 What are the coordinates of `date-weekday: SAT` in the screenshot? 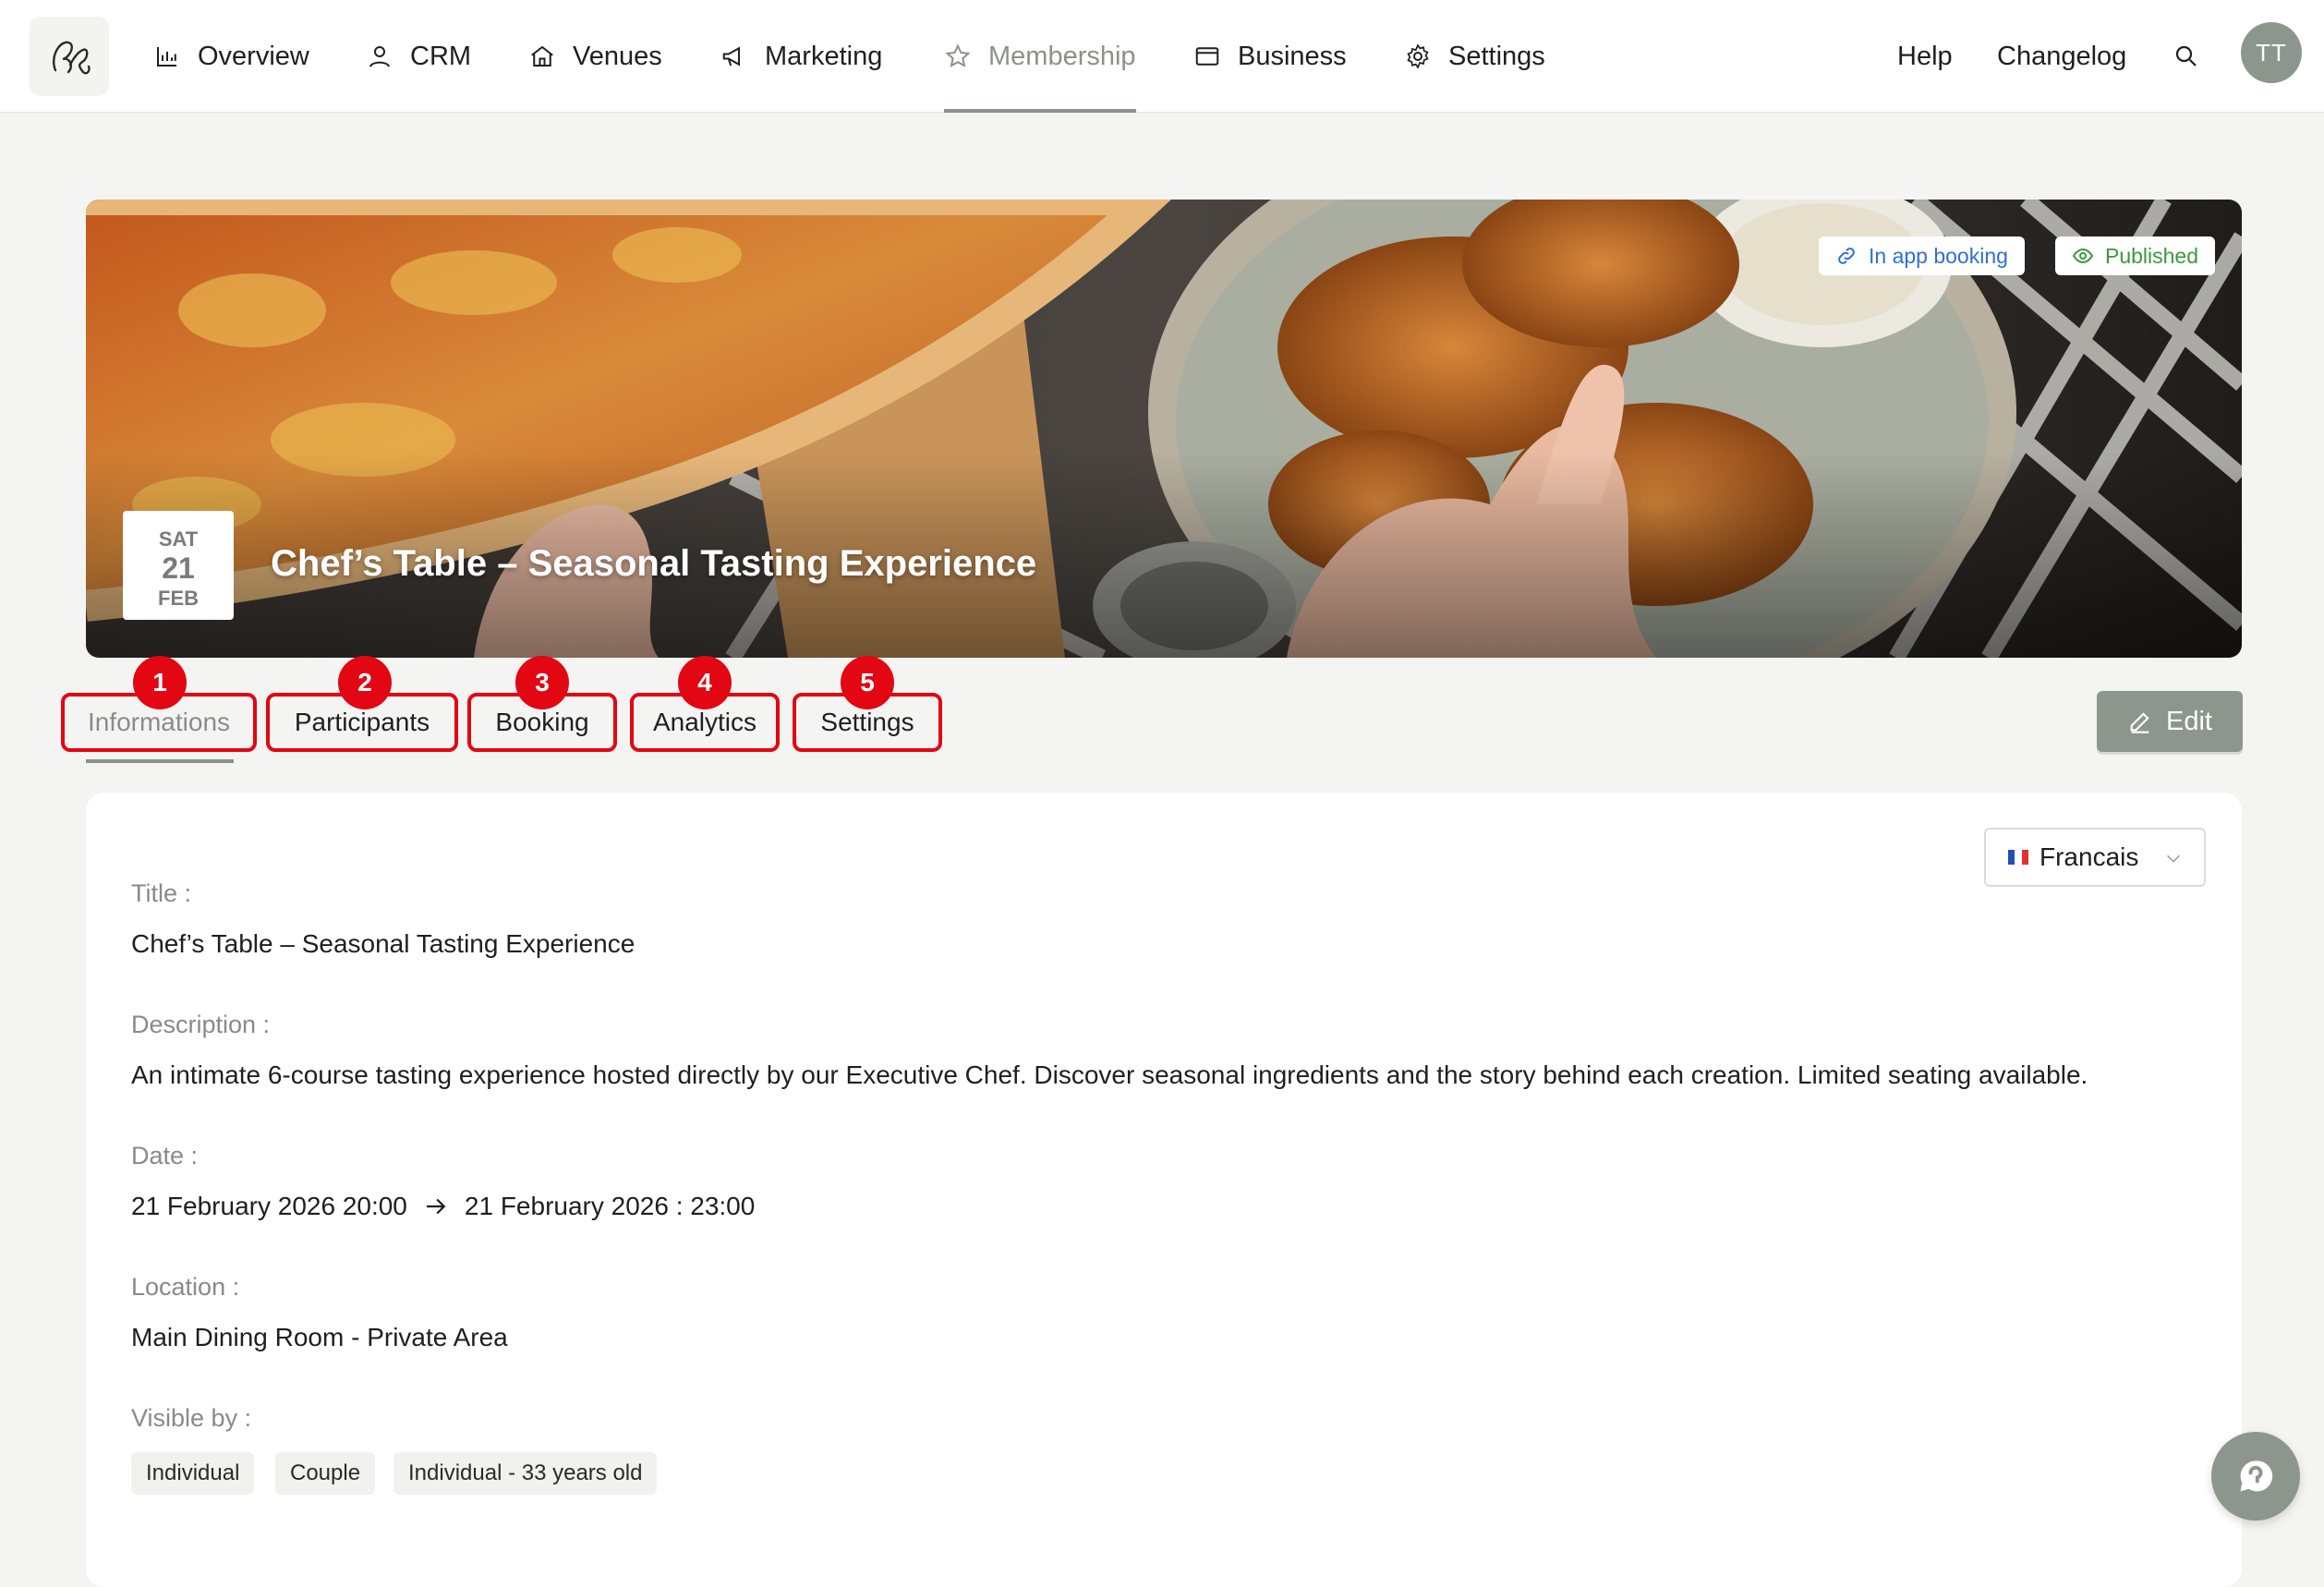 It's located at (179, 539).